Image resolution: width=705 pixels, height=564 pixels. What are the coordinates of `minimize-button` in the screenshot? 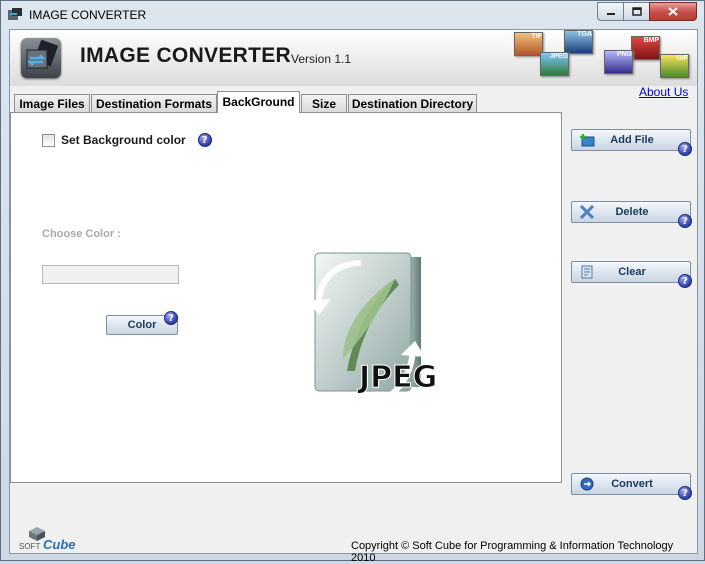 It's located at (610, 11).